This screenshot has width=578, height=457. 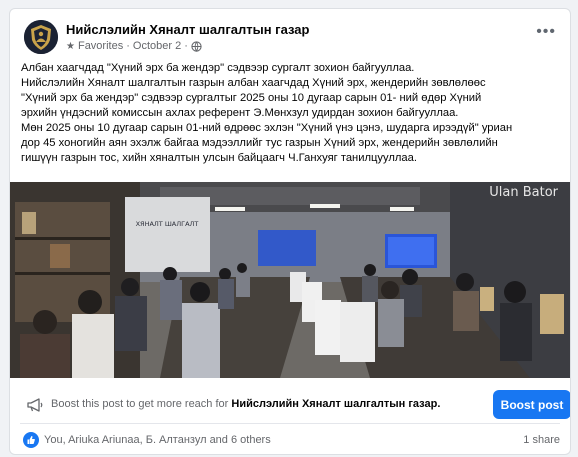 What do you see at coordinates (167, 224) in the screenshot?
I see `photo-sign-text: ХЯНАЛТ ШАЛГАЛТ` at bounding box center [167, 224].